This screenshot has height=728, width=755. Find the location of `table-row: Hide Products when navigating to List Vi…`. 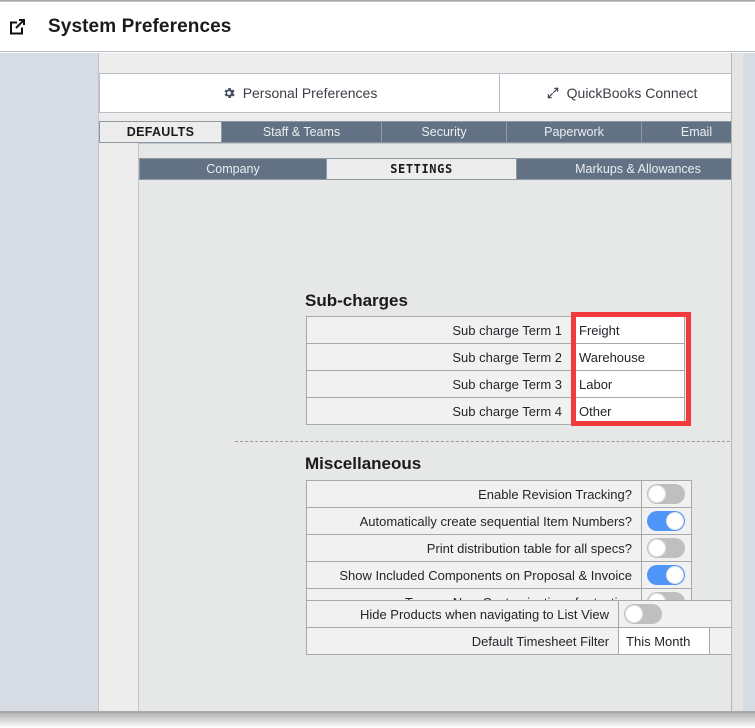

table-row: Hide Products when navigating to List Vi… is located at coordinates (524, 614).